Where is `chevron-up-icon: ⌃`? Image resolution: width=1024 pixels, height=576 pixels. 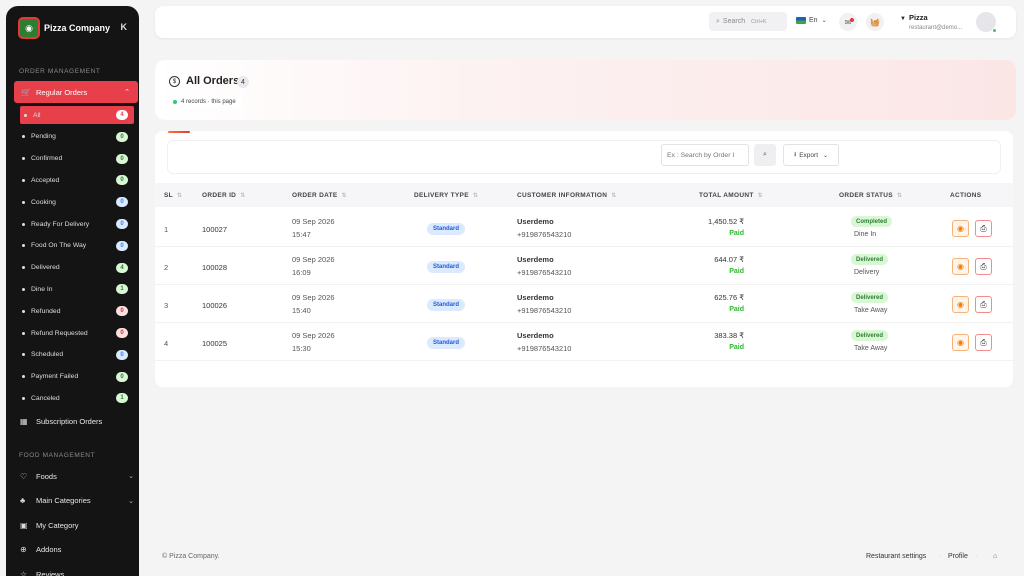
chevron-up-icon: ⌃ is located at coordinates (127, 92).